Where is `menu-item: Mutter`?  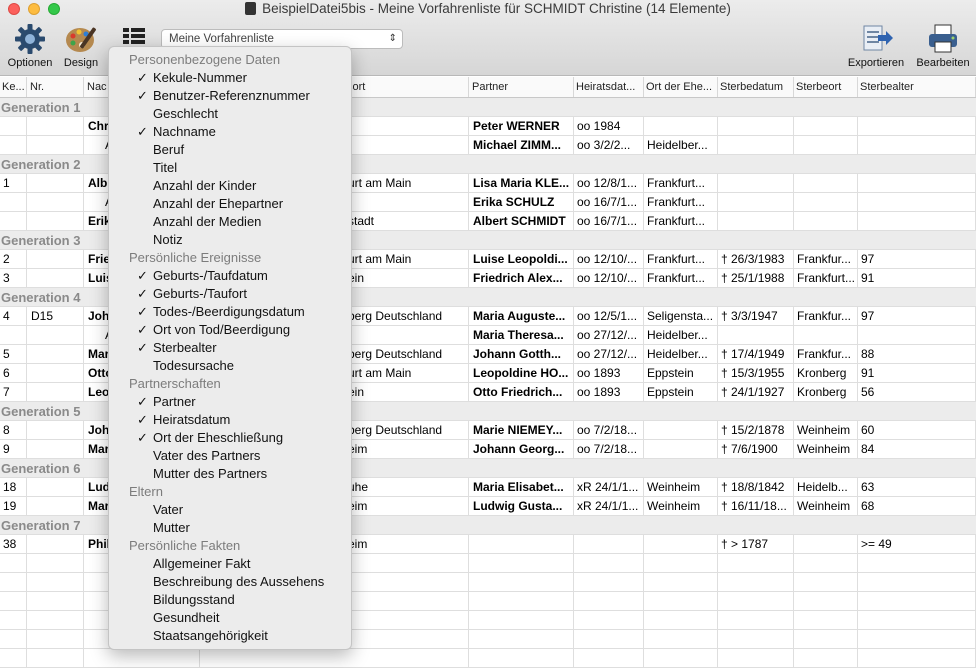
menu-item: Mutter is located at coordinates (230, 528).